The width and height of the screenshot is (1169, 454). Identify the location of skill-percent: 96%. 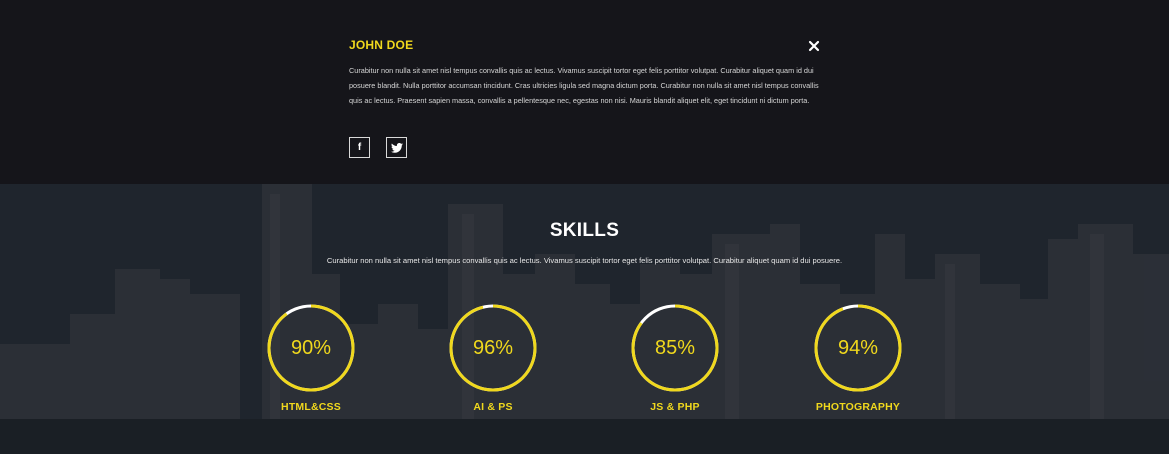
(493, 348).